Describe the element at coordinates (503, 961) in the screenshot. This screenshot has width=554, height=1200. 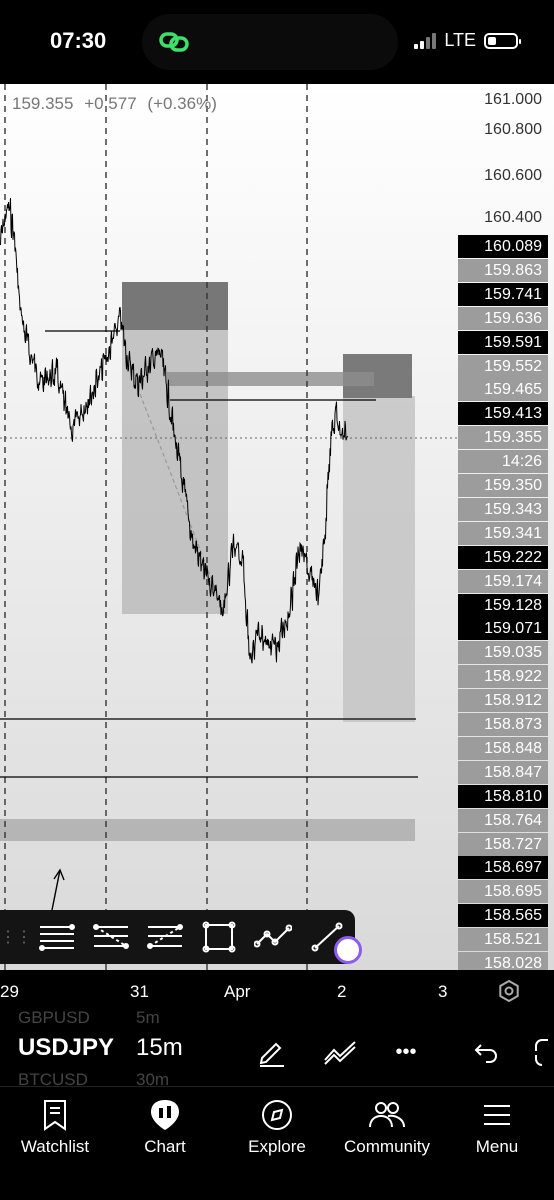
I see `price-scale-label: 158.028` at that location.